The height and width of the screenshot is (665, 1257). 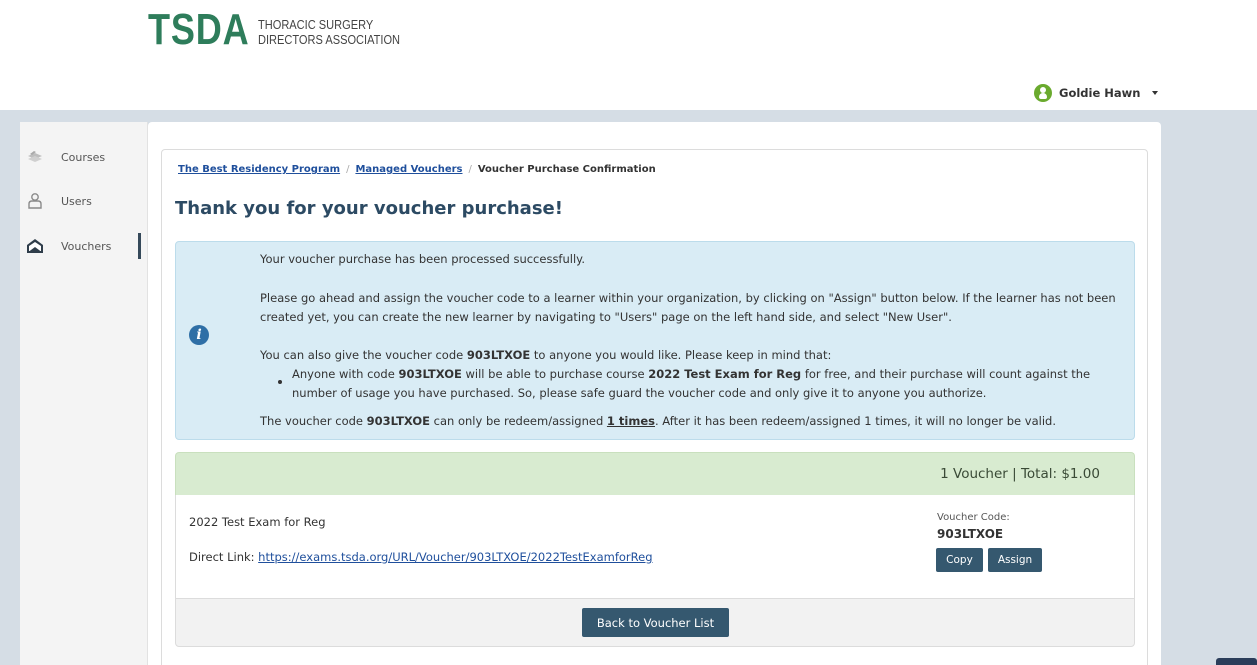 I want to click on sidebar-item-vouchers: Vouchers, so click(x=84, y=246).